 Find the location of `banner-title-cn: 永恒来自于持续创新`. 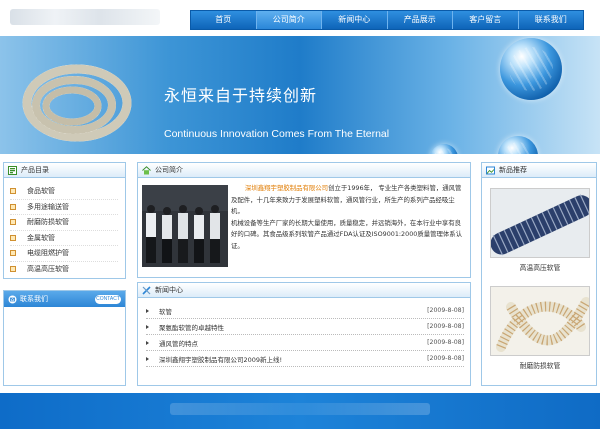

banner-title-cn: 永恒来自于持续创新 is located at coordinates (241, 95).